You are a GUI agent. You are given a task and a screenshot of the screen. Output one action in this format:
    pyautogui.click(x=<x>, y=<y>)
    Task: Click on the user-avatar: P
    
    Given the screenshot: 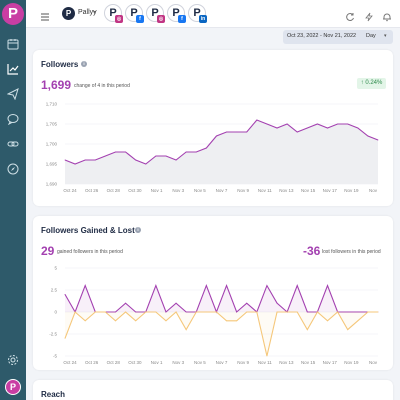 What is the action you would take?
    pyautogui.click(x=13, y=387)
    